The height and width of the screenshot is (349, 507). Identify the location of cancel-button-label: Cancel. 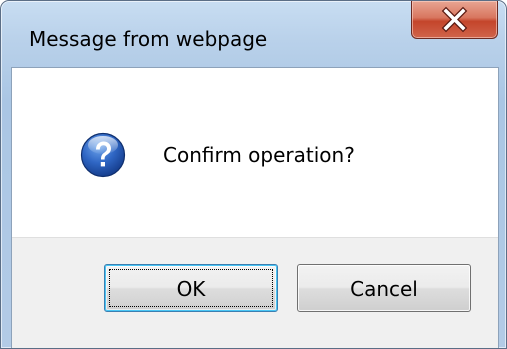
(384, 289).